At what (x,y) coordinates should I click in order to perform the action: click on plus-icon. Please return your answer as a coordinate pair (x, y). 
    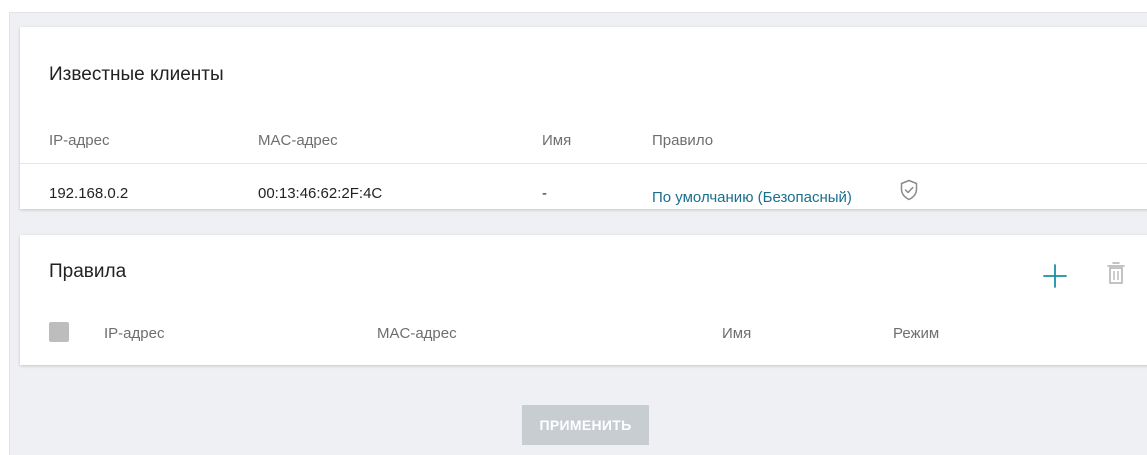
    Looking at the image, I should click on (1055, 276).